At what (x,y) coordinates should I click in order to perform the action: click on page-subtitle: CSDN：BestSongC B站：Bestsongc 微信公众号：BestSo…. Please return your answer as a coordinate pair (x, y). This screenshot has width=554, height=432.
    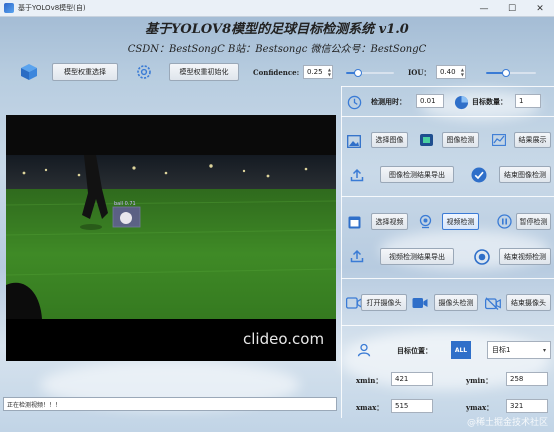
    Looking at the image, I should click on (277, 49).